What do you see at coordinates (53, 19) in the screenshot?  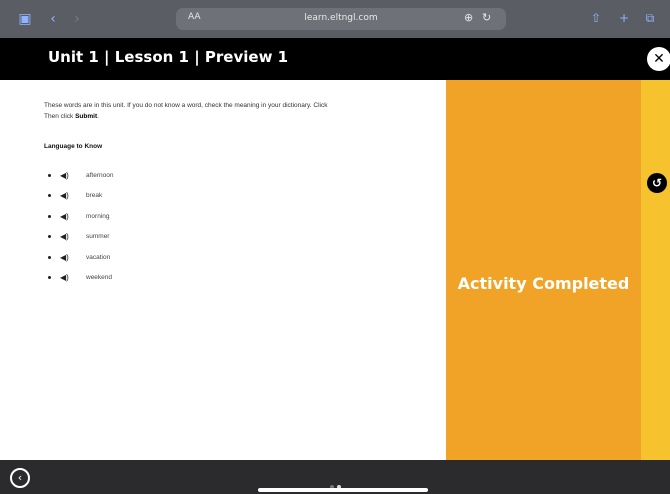 I see `back-chevron-icon: ‹` at bounding box center [53, 19].